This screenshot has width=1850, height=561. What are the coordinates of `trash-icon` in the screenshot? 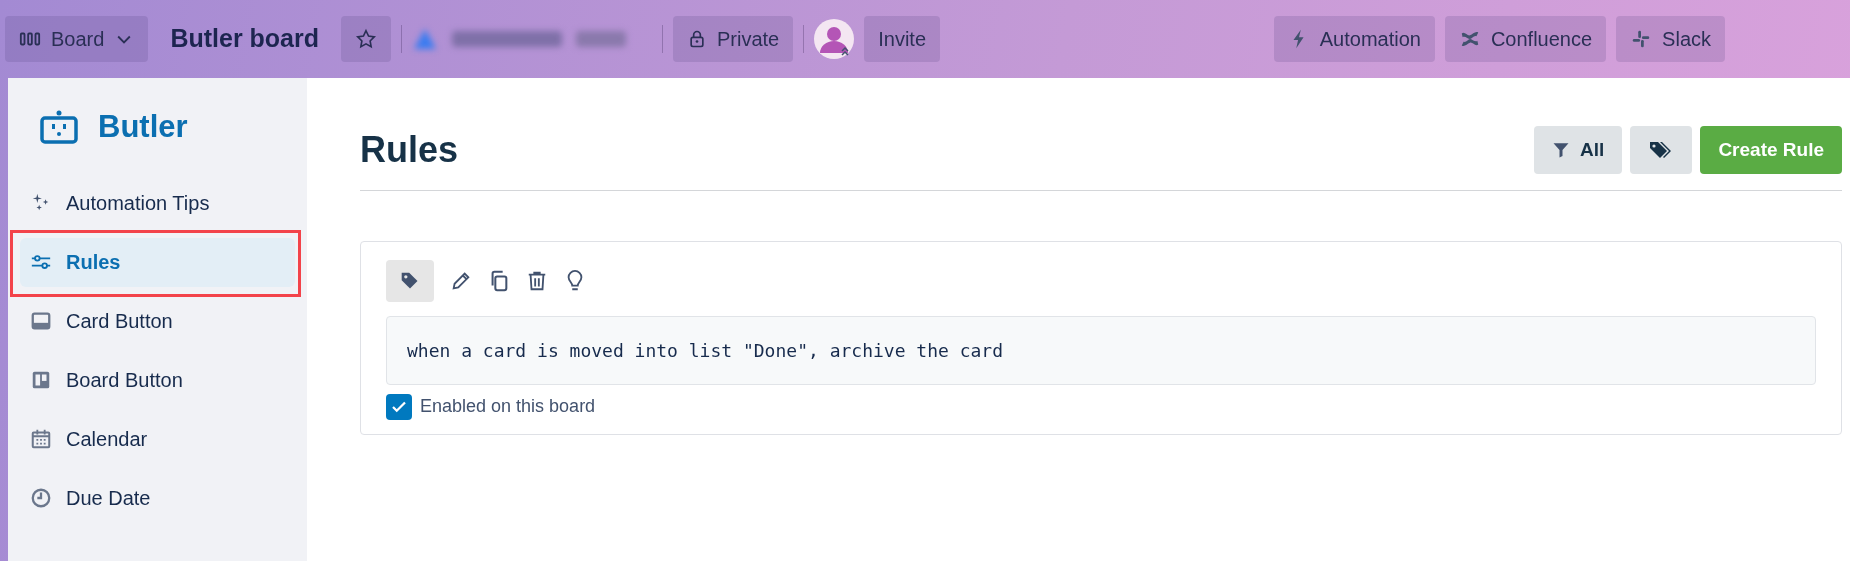 It's located at (537, 281).